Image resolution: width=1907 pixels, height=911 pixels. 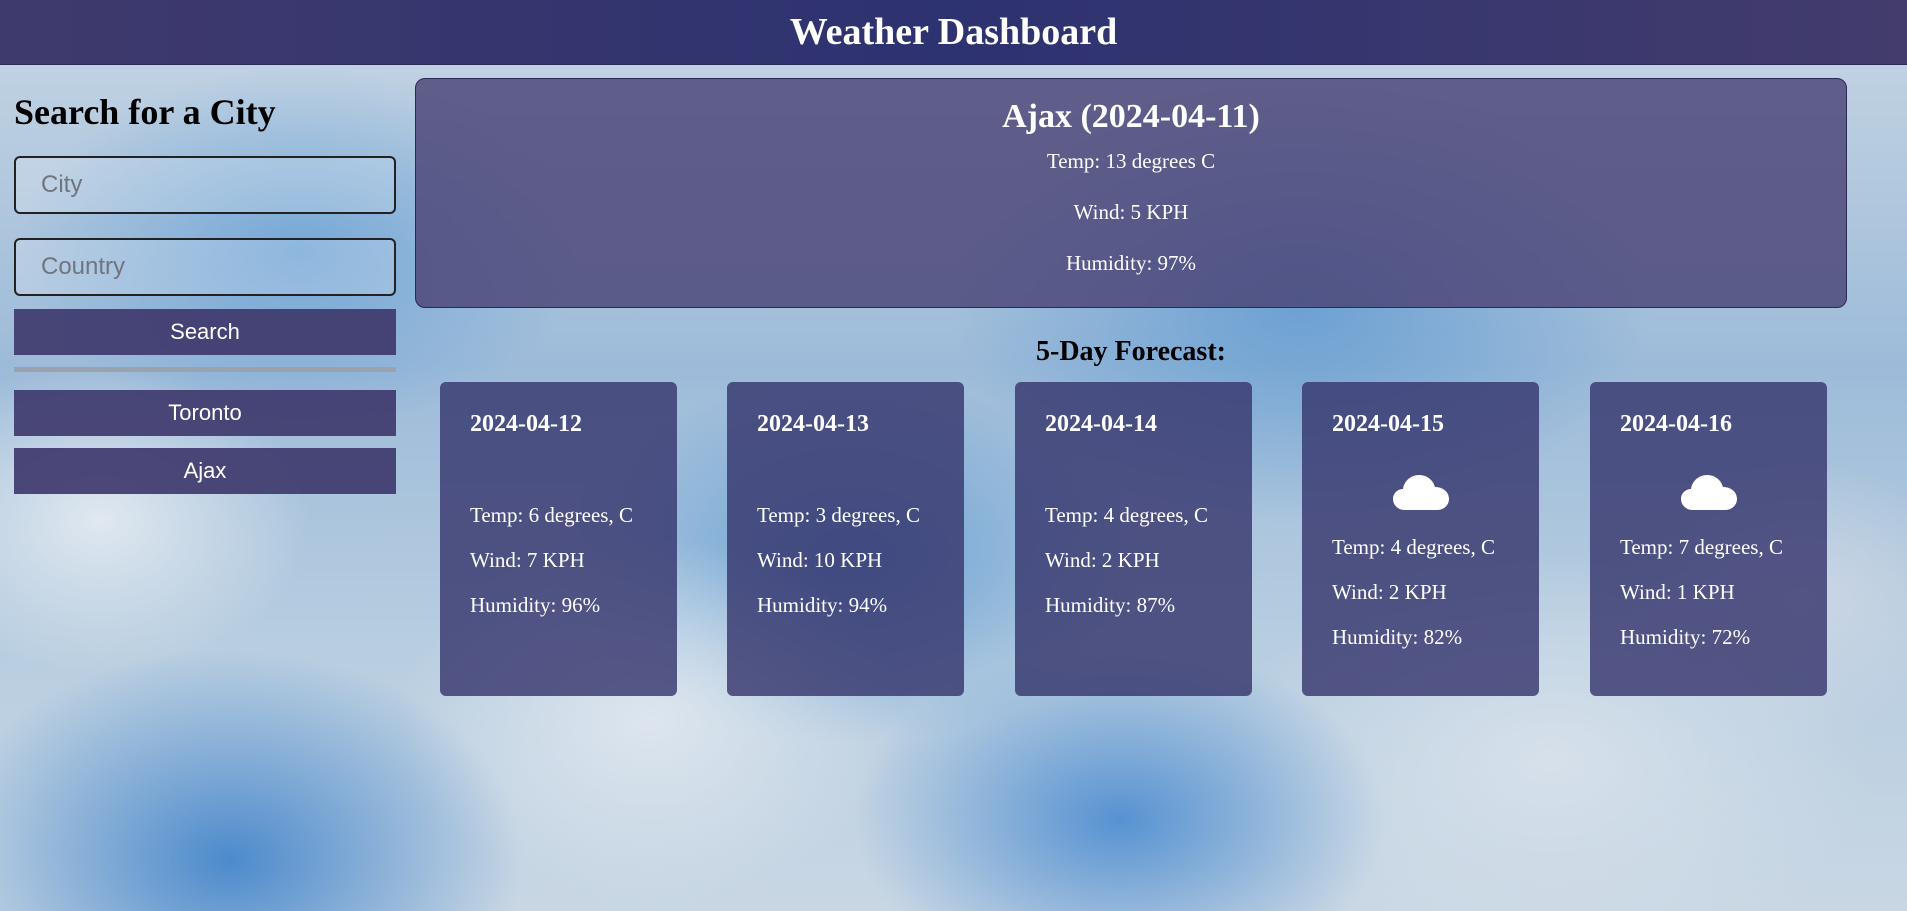 What do you see at coordinates (1101, 424) in the screenshot?
I see `forecast-date: 2024-04-14` at bounding box center [1101, 424].